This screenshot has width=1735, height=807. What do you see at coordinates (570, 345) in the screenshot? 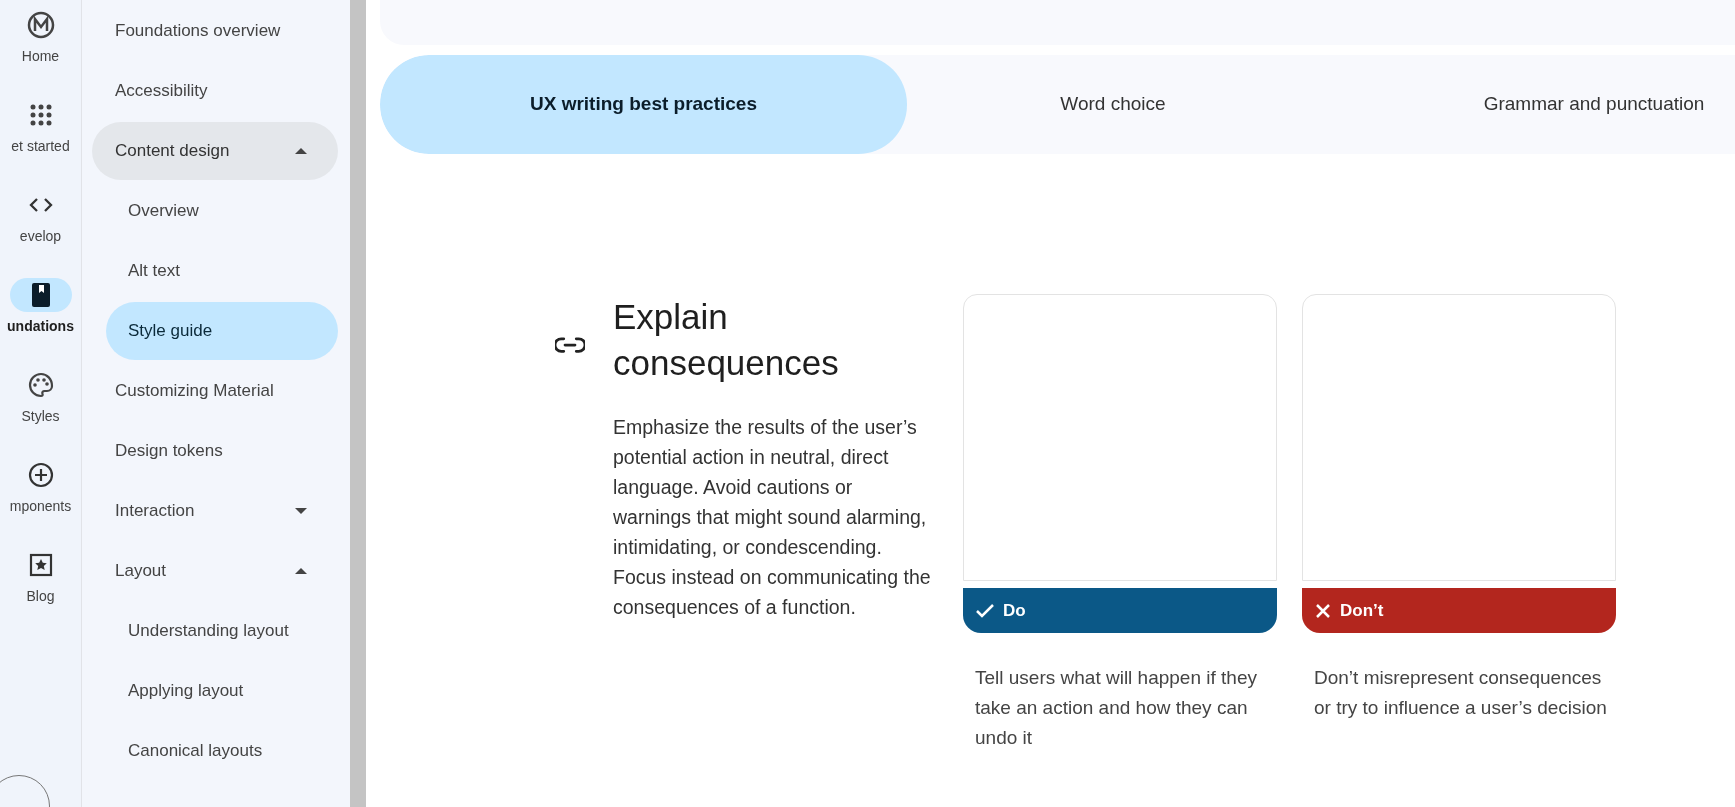
I see `link-icon` at bounding box center [570, 345].